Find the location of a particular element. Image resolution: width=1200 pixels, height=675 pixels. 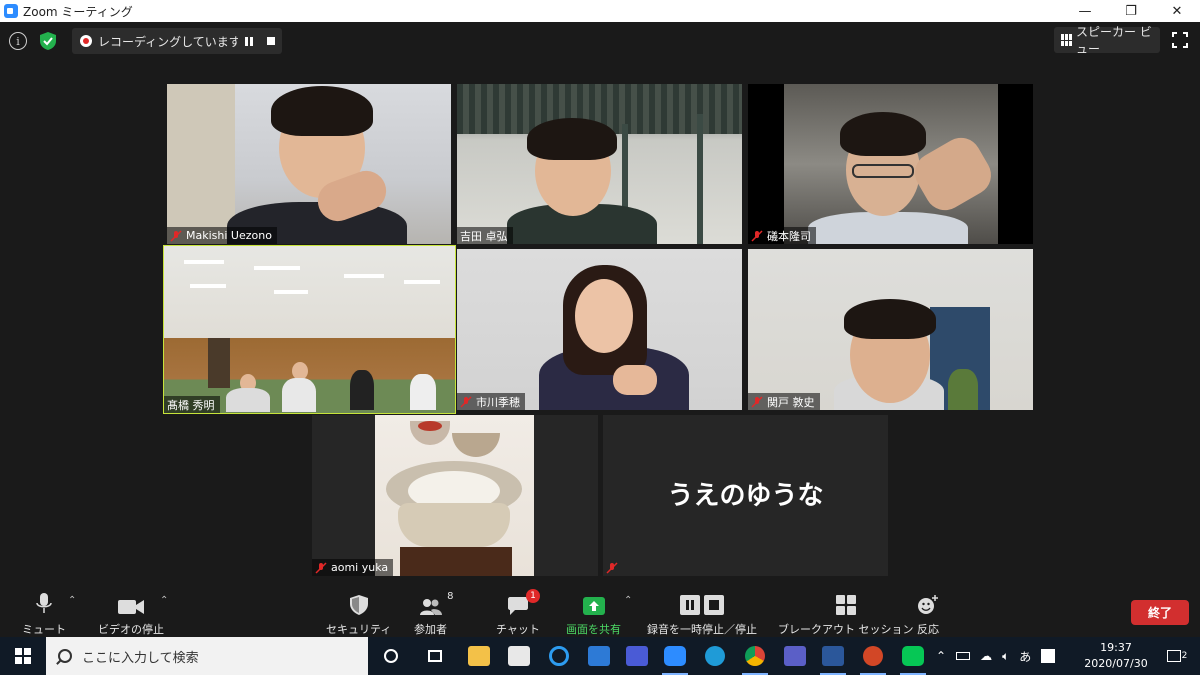

start-button is located at coordinates (23, 656).